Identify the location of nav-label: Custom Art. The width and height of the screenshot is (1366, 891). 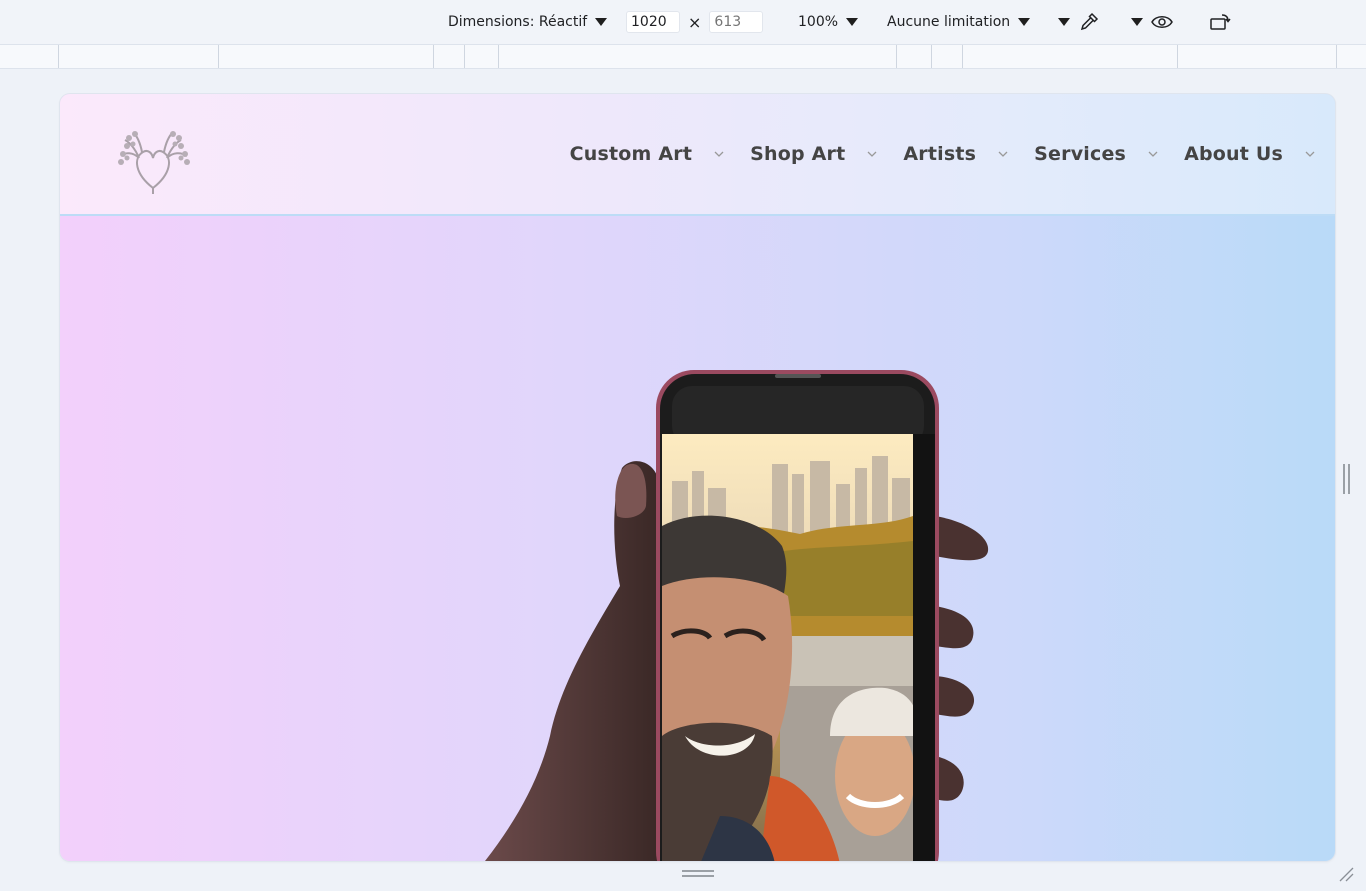
(631, 154).